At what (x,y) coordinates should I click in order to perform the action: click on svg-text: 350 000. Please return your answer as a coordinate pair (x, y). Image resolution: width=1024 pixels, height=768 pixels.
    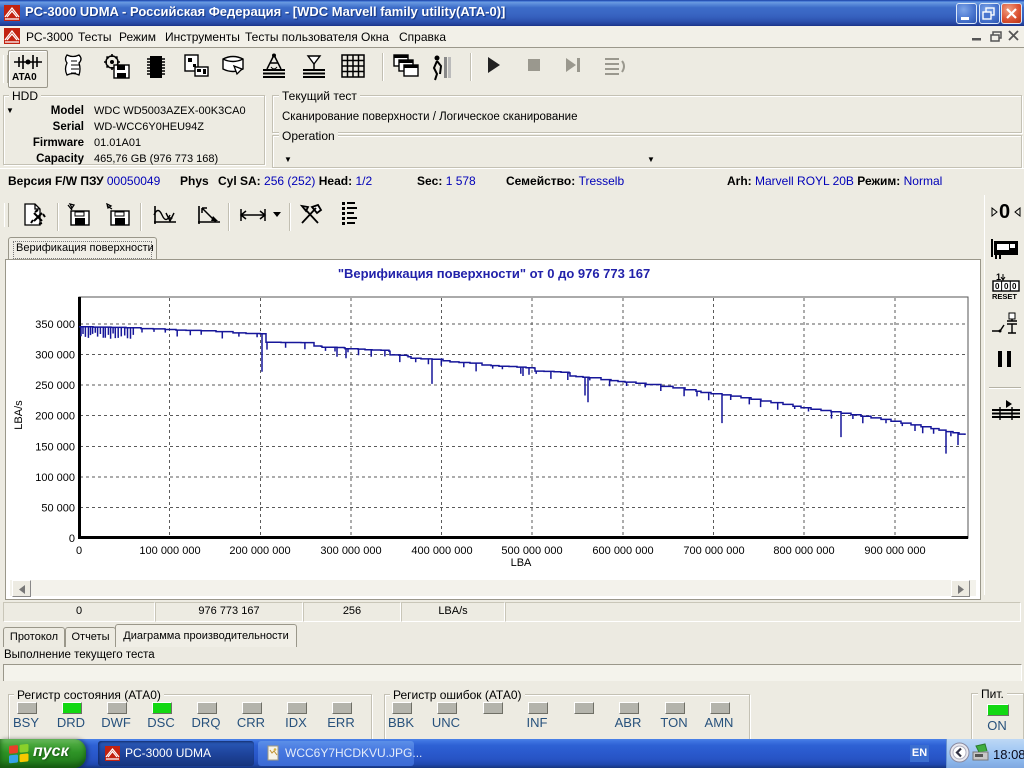
    Looking at the image, I should click on (55, 325).